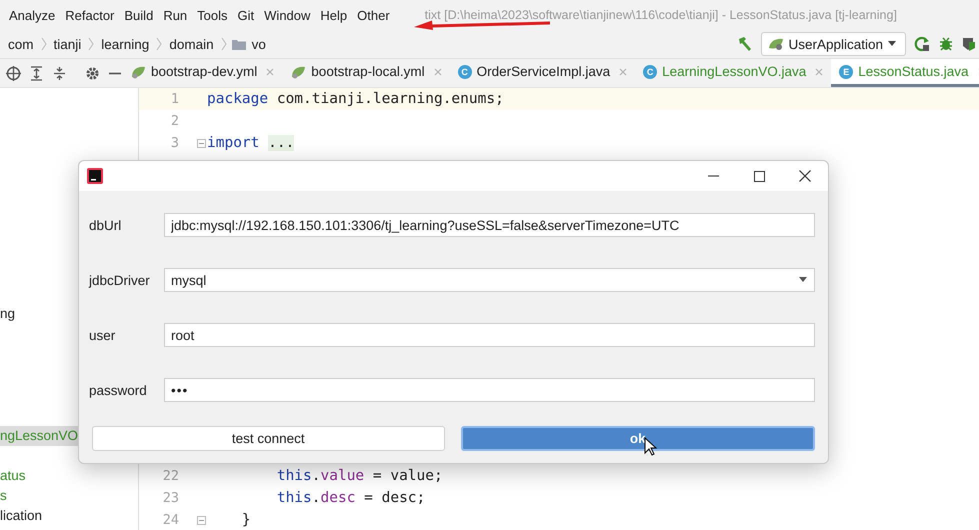 The image size is (979, 530). I want to click on editor-tab: C OrderServiceImpl.java, so click(543, 73).